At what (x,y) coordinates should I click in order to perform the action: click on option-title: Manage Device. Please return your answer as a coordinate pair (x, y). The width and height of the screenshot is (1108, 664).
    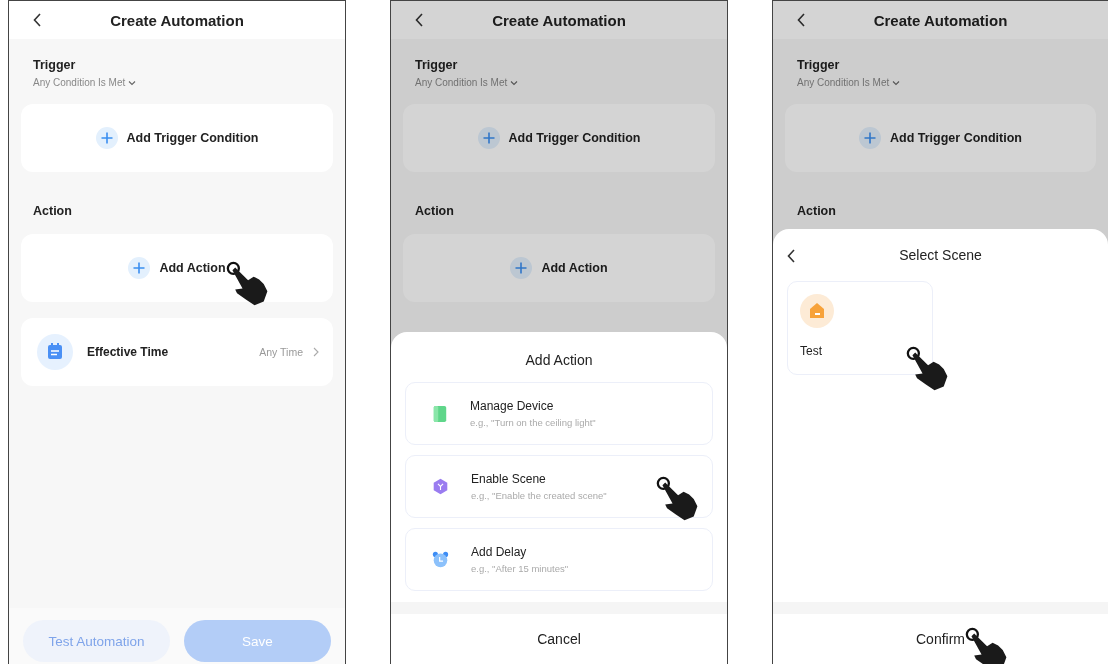
    Looking at the image, I should click on (512, 406).